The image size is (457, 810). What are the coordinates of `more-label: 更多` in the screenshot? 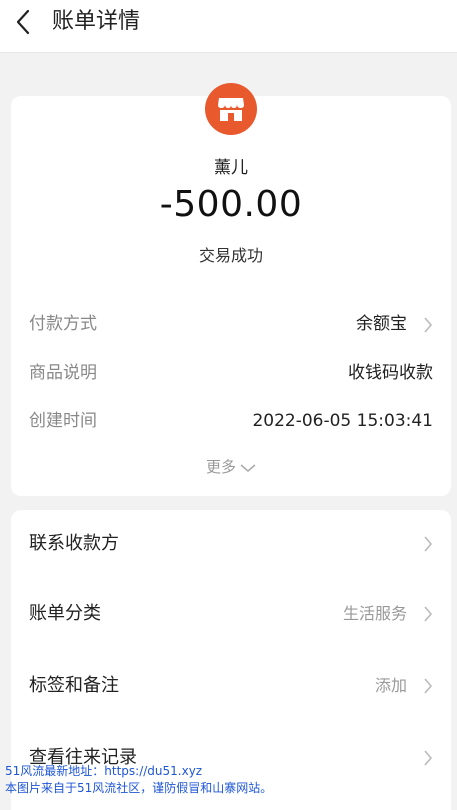 It's located at (220, 467).